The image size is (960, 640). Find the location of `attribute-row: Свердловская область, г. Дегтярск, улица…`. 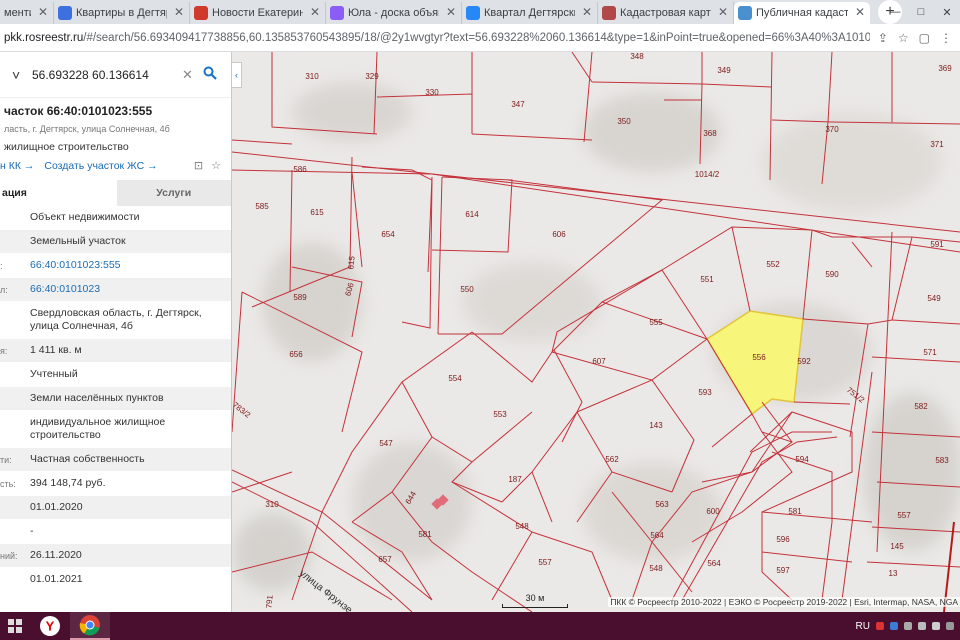

attribute-row: Свердловская область, г. Дегтярск, улица… is located at coordinates (115, 320).